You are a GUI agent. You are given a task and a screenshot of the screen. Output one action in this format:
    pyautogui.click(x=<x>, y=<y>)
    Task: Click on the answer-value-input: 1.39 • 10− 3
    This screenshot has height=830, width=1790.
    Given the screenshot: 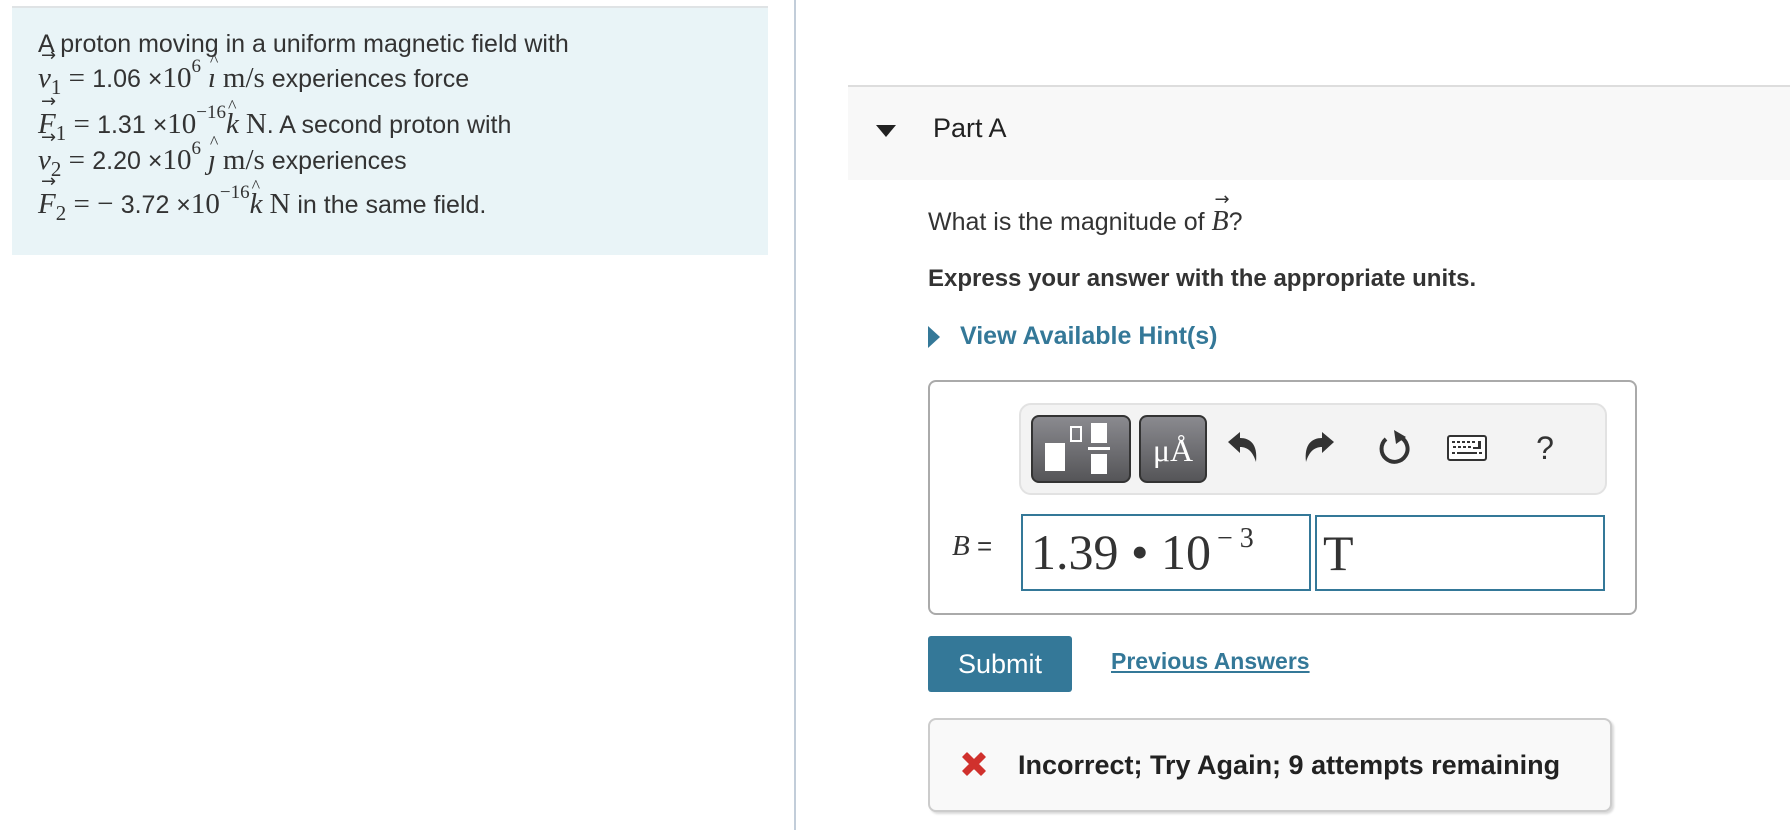 What is the action you would take?
    pyautogui.click(x=1166, y=552)
    